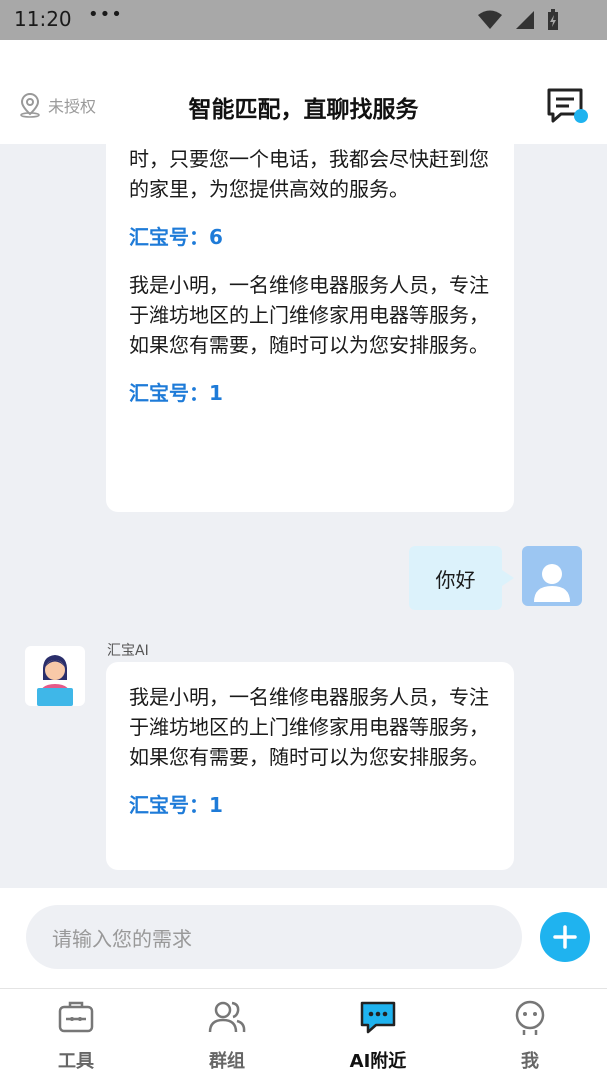  Describe the element at coordinates (227, 1034) in the screenshot. I see `tab-groups: 群组` at that location.